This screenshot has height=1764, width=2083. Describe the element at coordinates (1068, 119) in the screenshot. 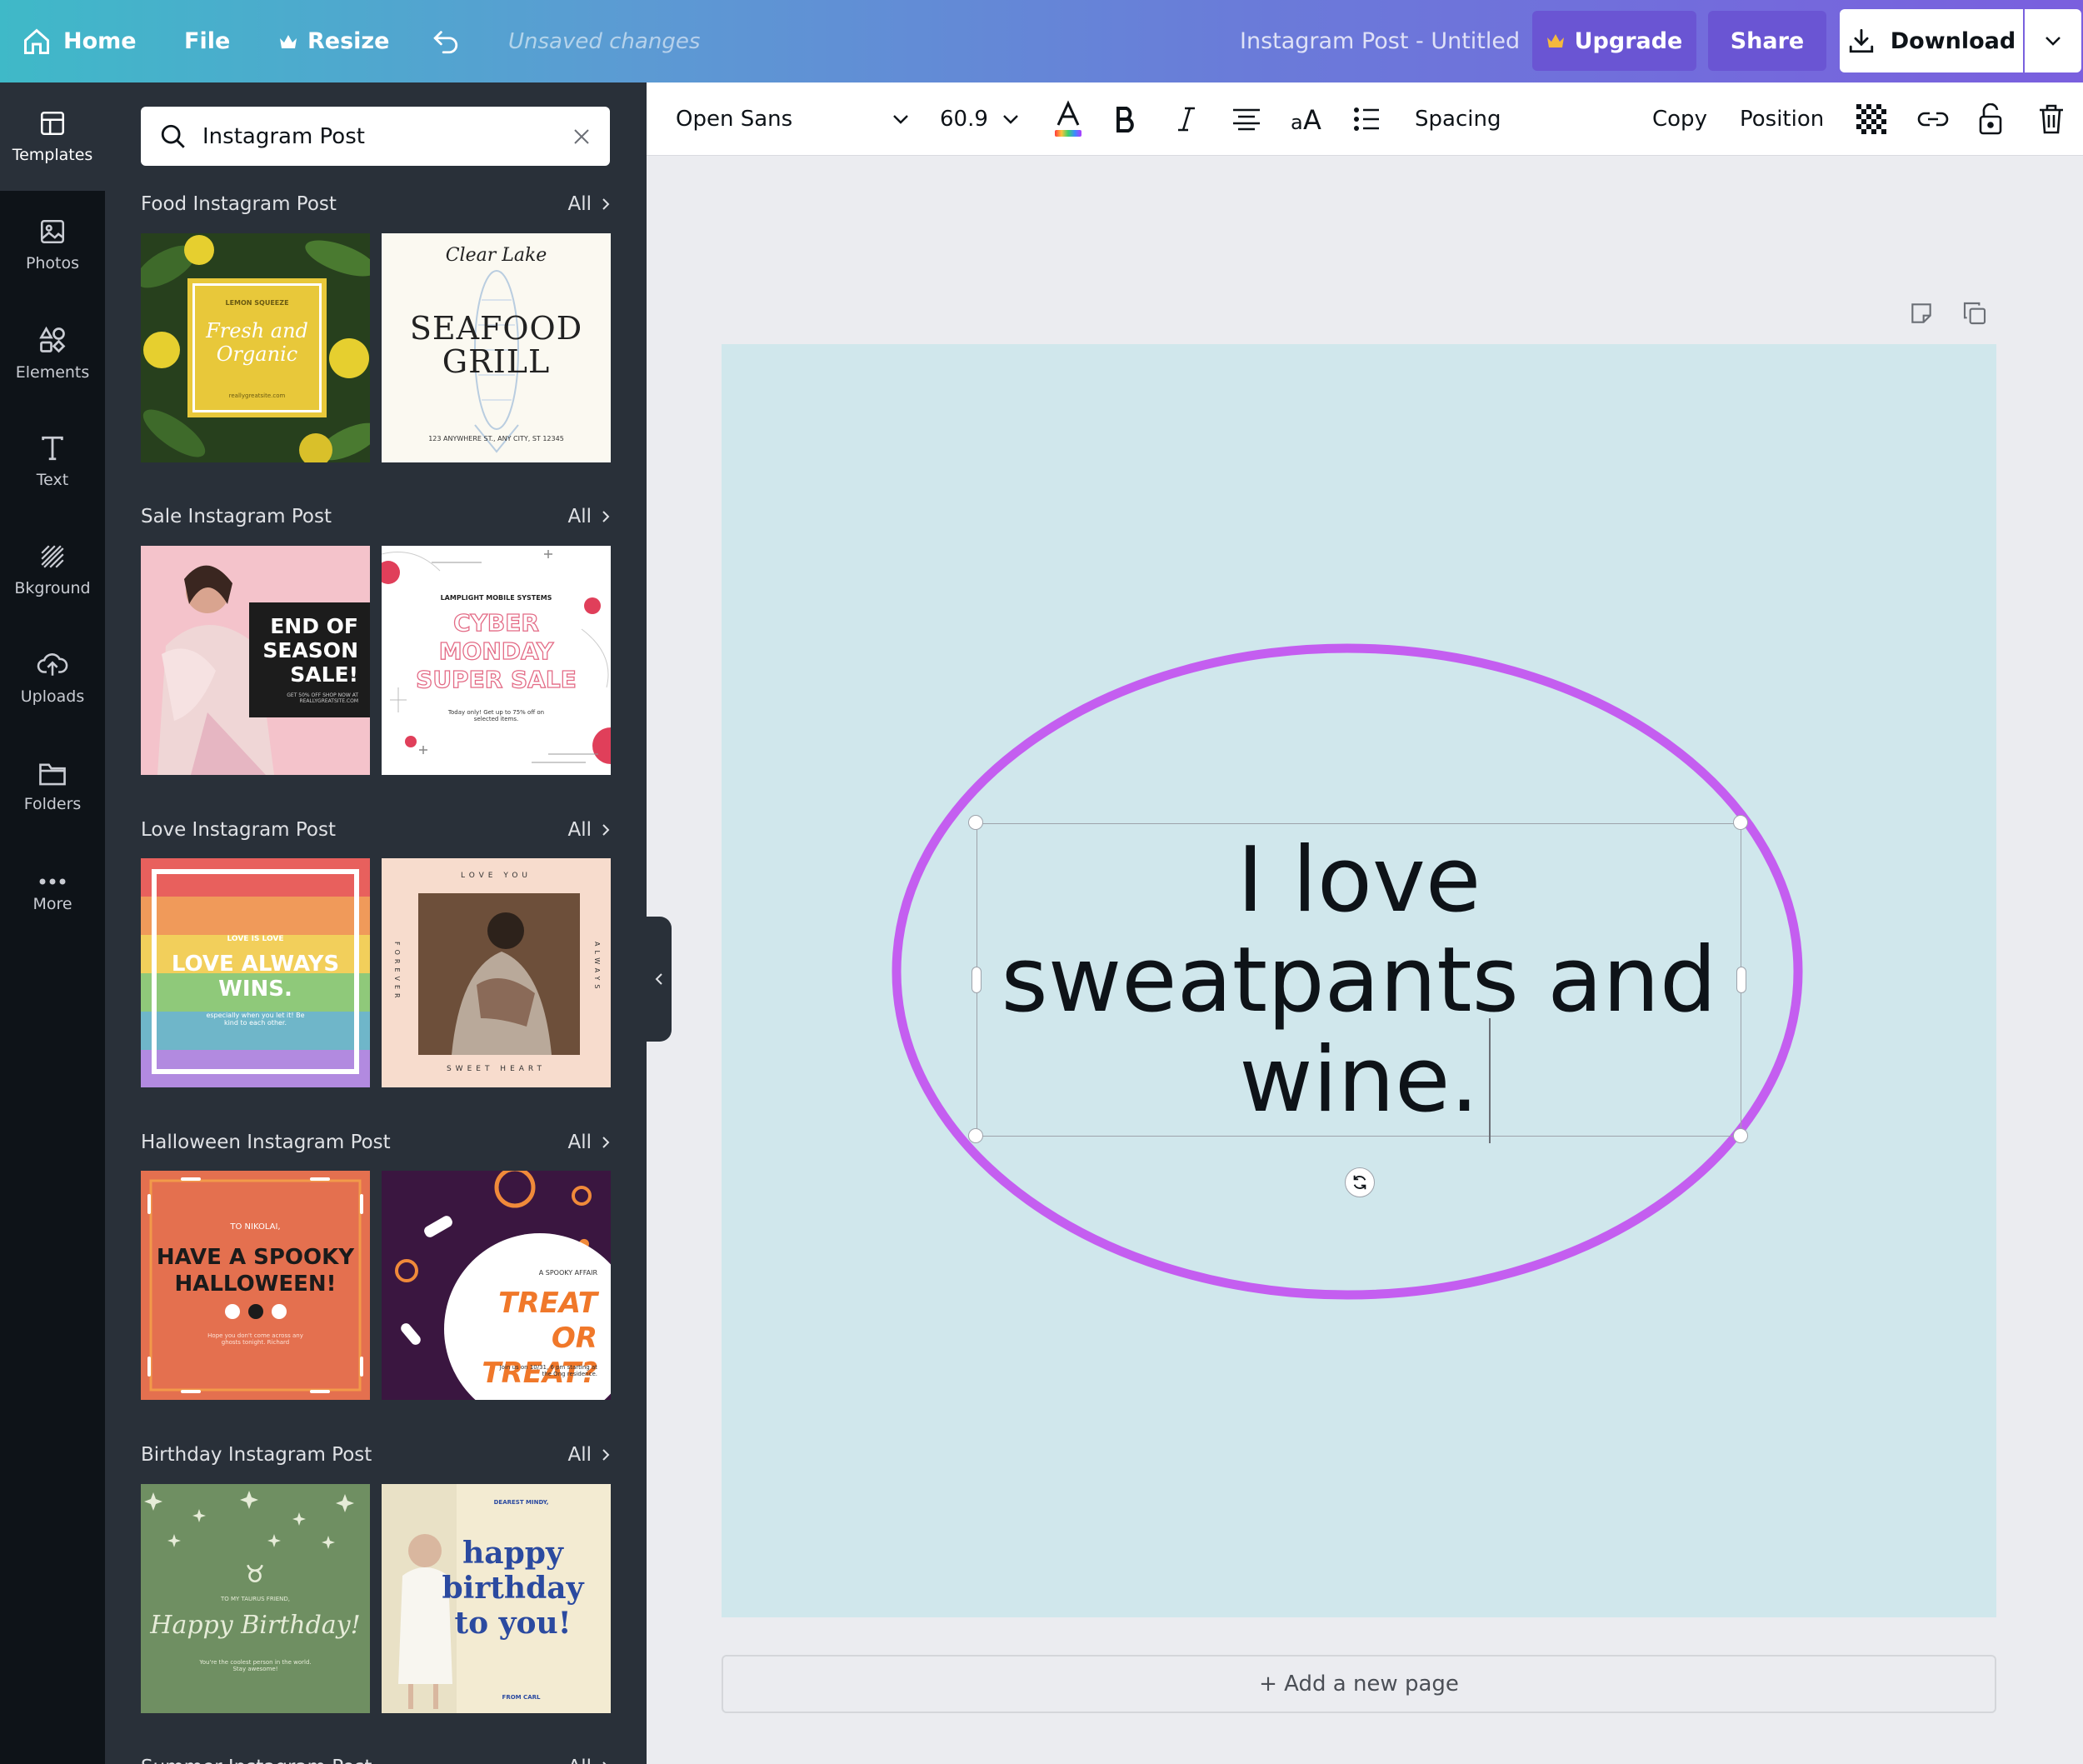

I see `text-color-button` at that location.